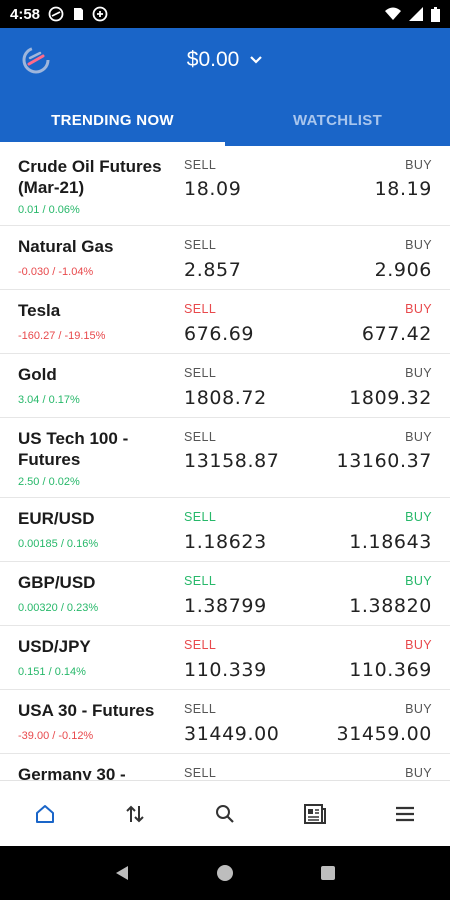  Describe the element at coordinates (390, 398) in the screenshot. I see `buy-price-button: 1809.32` at that location.